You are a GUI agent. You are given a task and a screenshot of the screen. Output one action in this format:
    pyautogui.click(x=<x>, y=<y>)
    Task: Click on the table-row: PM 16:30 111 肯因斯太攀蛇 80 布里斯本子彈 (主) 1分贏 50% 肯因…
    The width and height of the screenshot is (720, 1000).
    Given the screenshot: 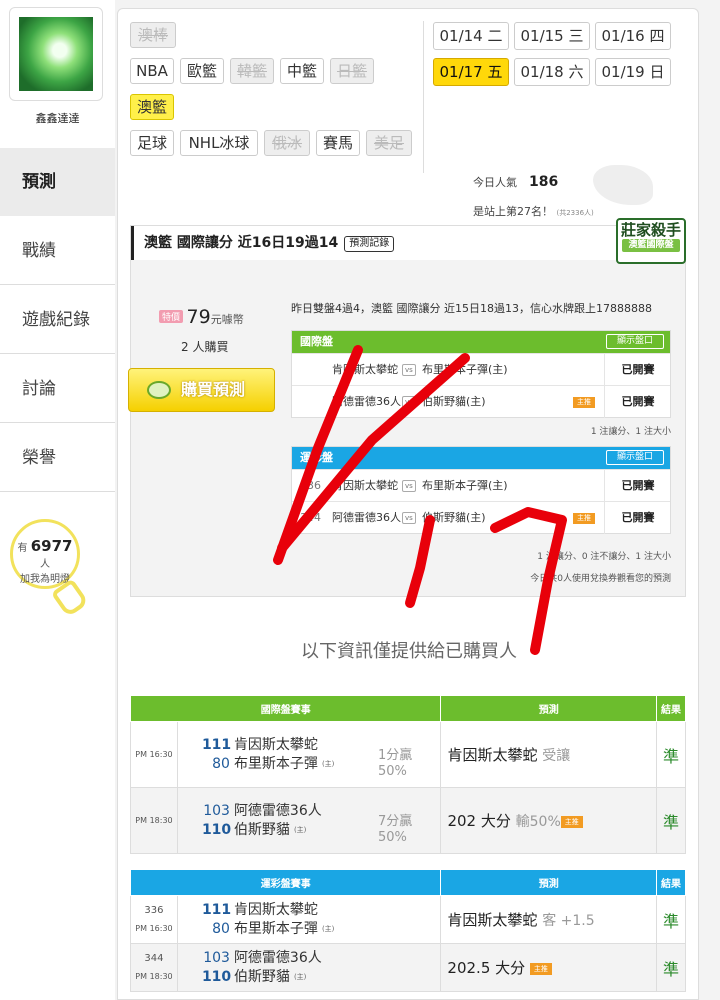 What is the action you would take?
    pyautogui.click(x=408, y=754)
    